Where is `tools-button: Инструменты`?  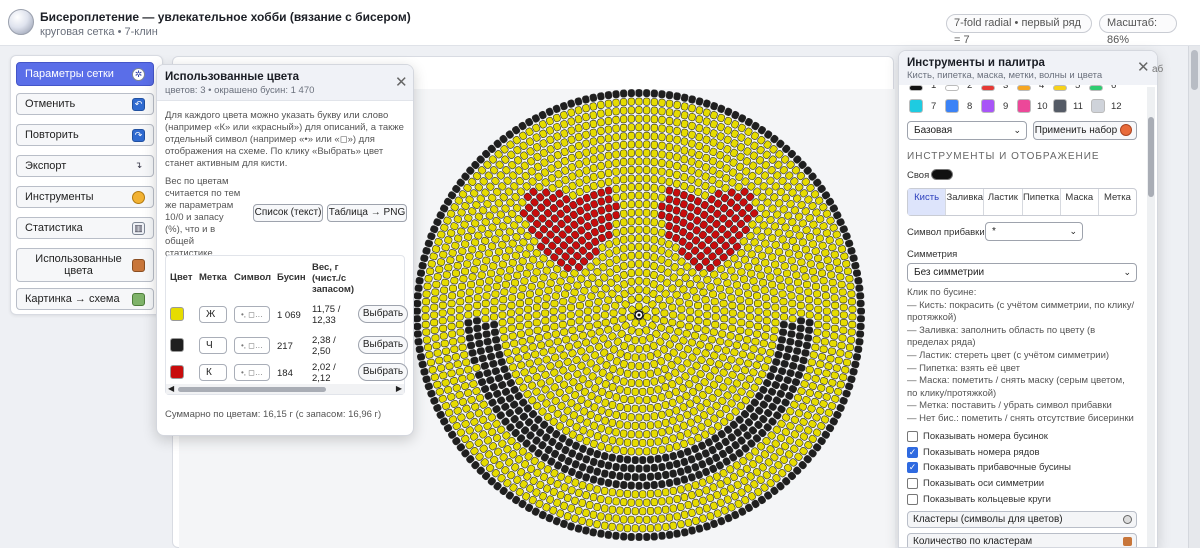
tools-button: Инструменты is located at coordinates (85, 197).